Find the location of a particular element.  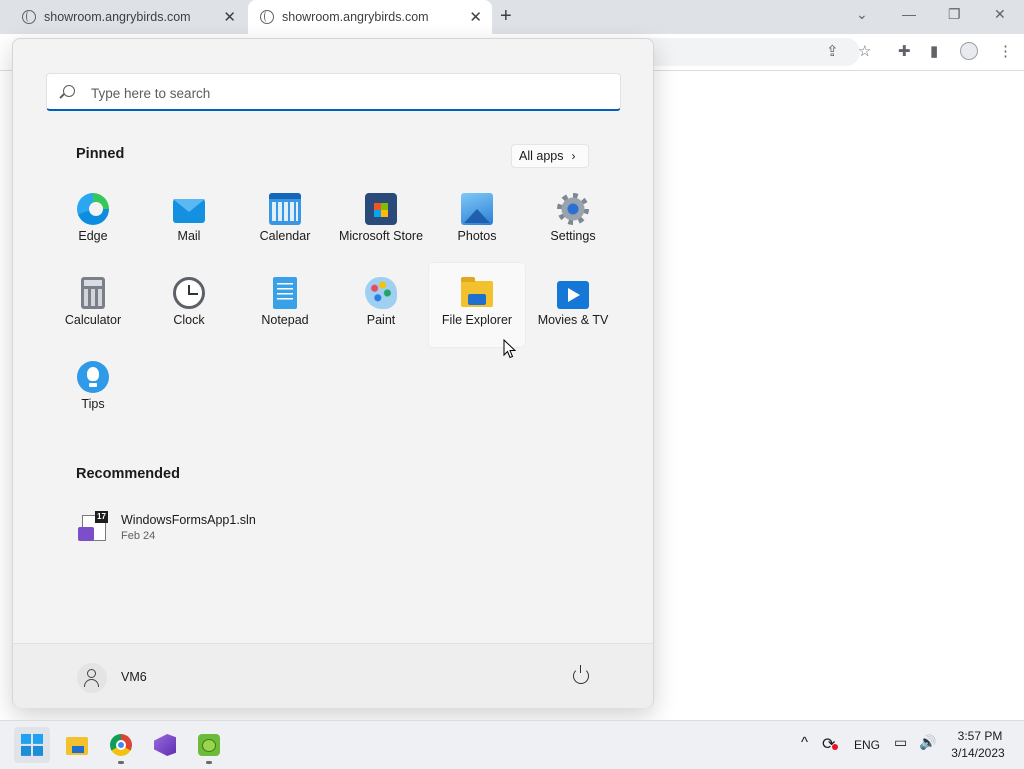

pinned-app-file-explorer: File Explorer is located at coordinates (477, 305).